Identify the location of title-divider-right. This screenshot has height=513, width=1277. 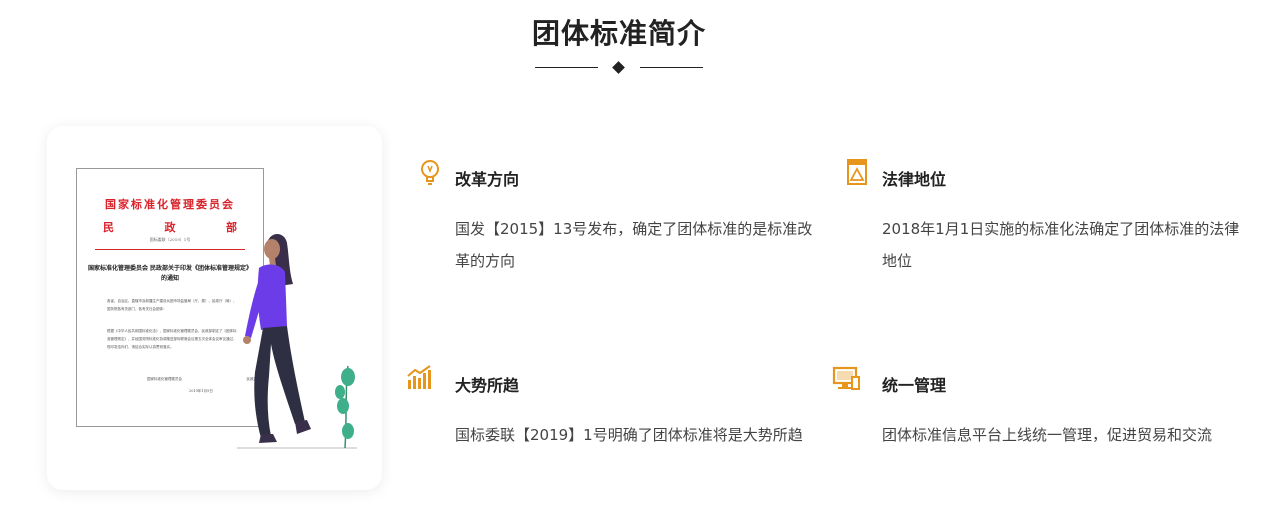
(671, 67).